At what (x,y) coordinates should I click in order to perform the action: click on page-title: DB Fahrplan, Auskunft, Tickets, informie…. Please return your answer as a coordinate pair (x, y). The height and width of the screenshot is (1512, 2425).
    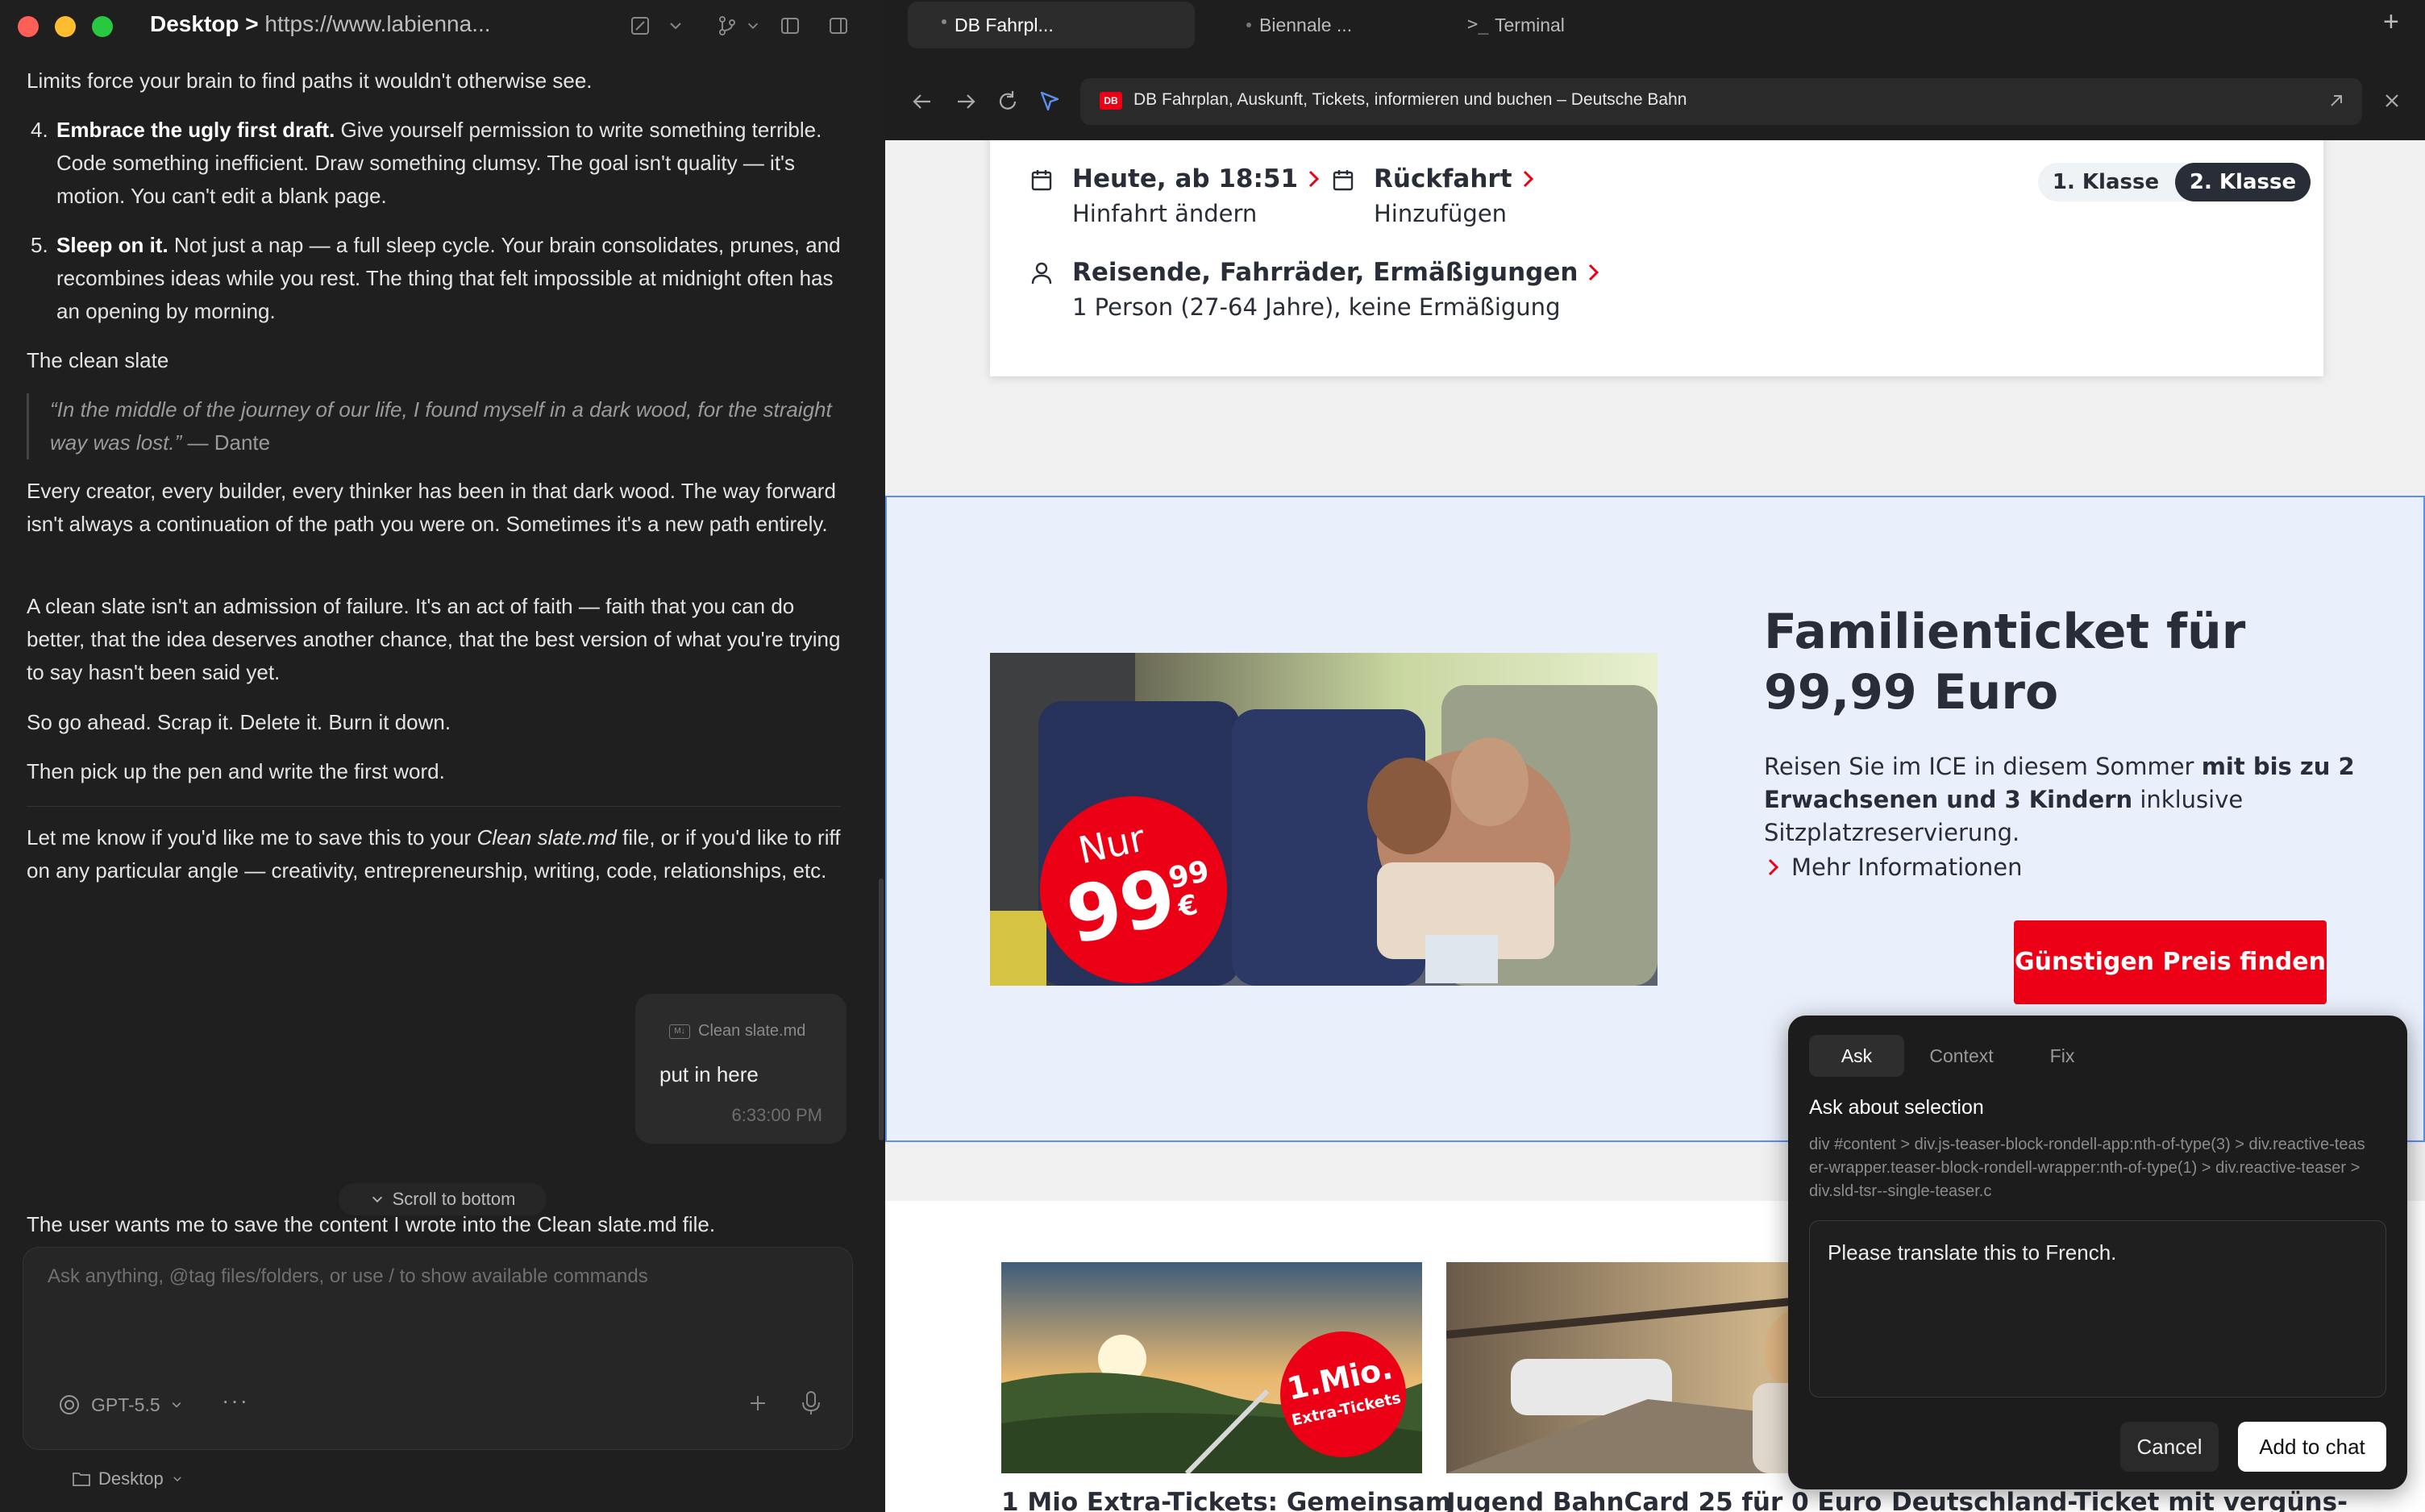
    Looking at the image, I should click on (1410, 99).